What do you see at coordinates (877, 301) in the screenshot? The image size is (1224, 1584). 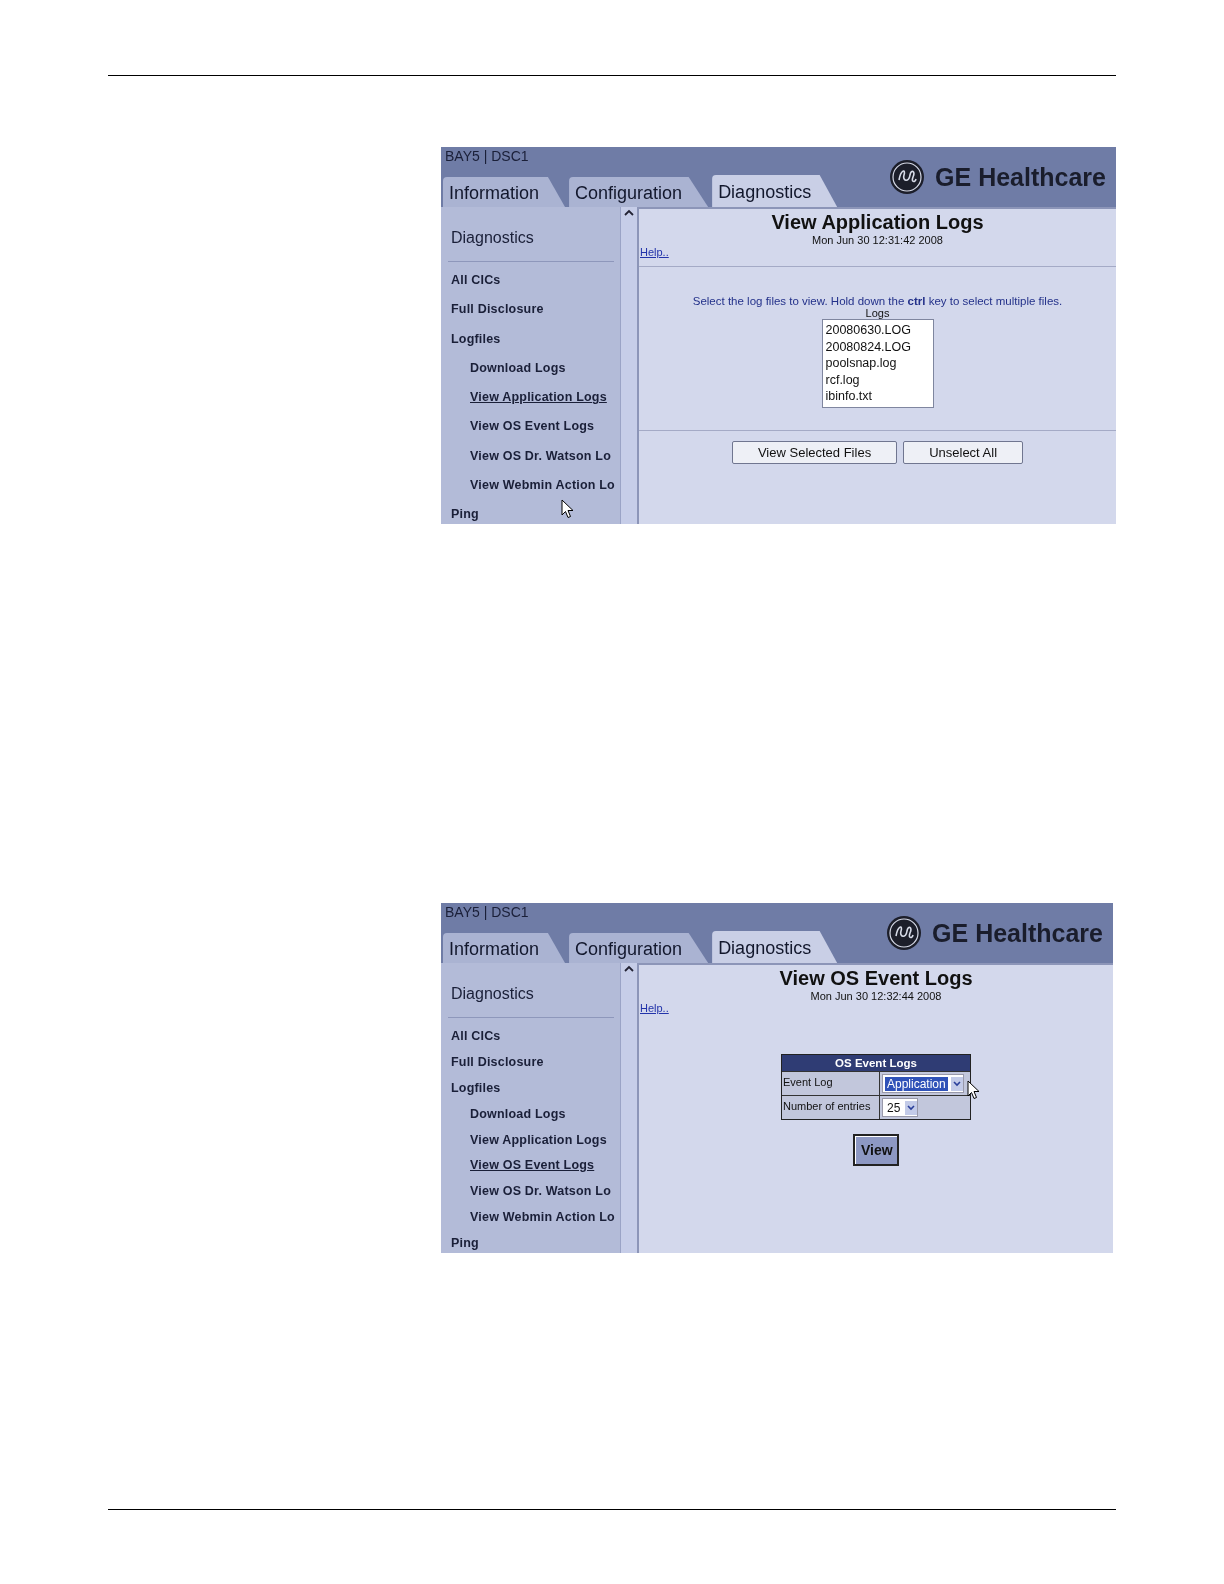 I see `instruction-text: Select the log files to view. Hold down the ctrl key to select multiple files.` at bounding box center [877, 301].